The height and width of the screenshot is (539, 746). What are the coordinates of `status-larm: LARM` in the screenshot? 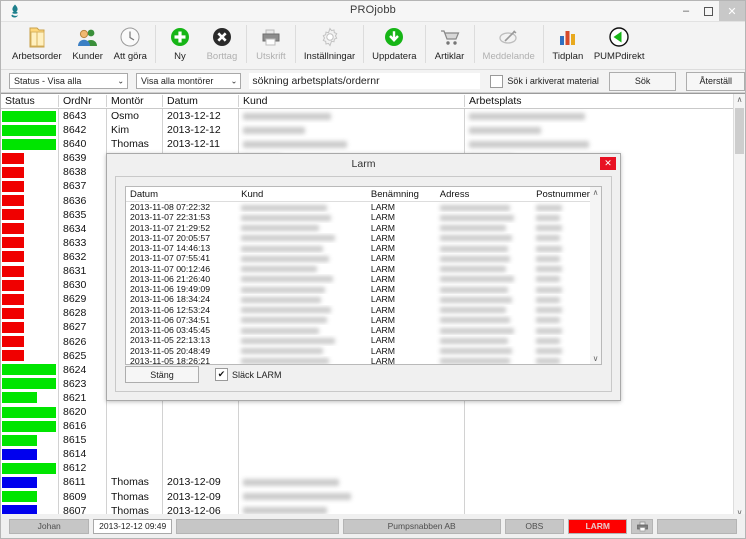 It's located at (598, 526).